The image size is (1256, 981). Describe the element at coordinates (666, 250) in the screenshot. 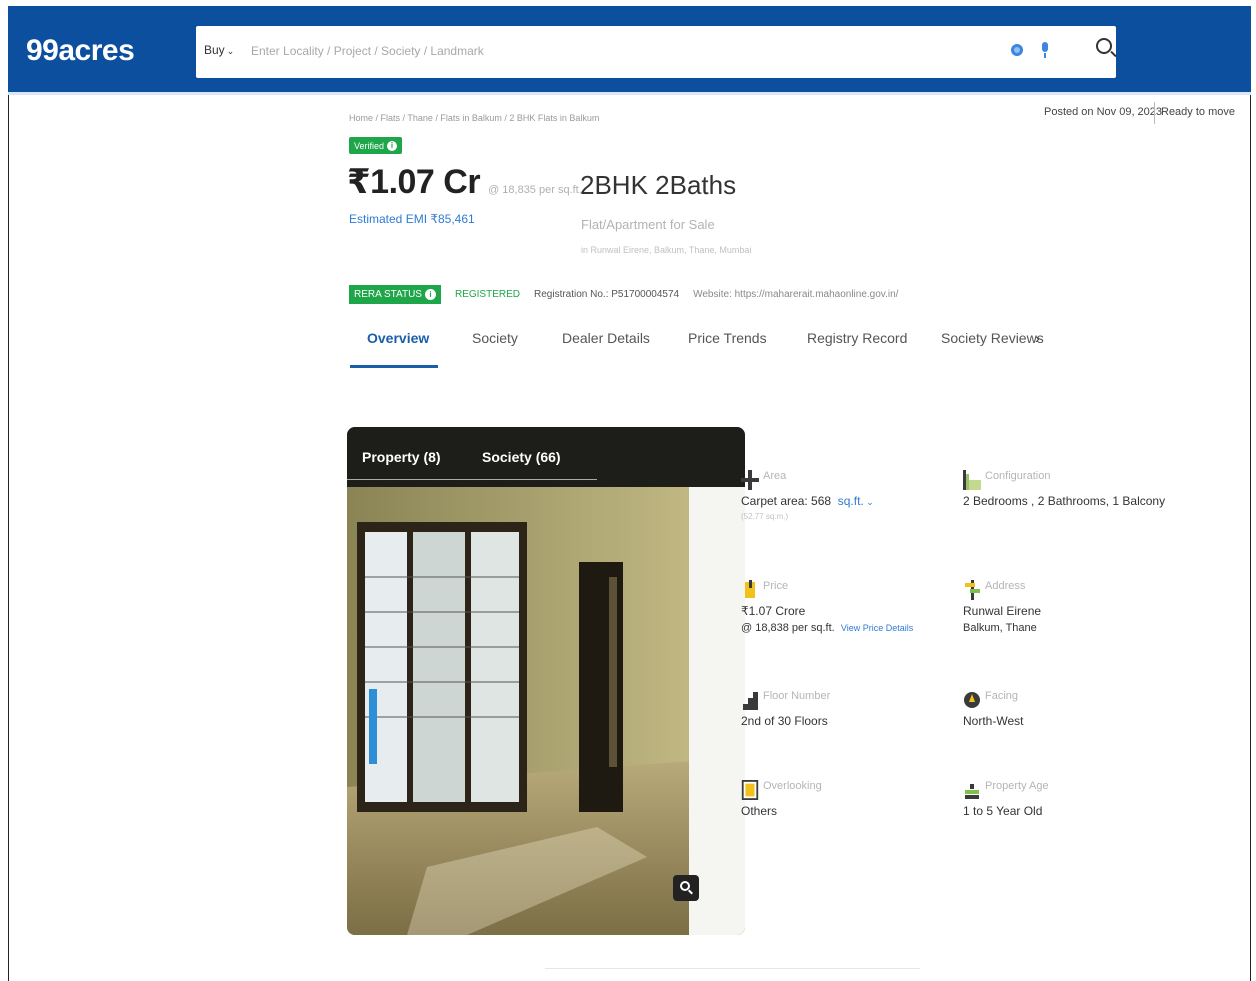

I see `property-address: in Runwal Eirene, Balkum, Thane, Mumbai` at that location.